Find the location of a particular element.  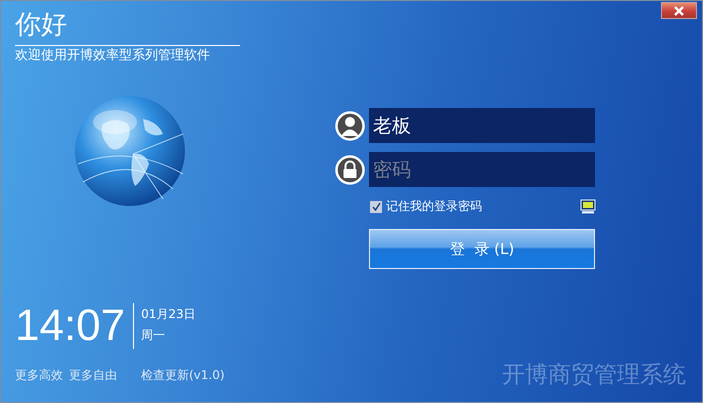

close-icon is located at coordinates (679, 11).